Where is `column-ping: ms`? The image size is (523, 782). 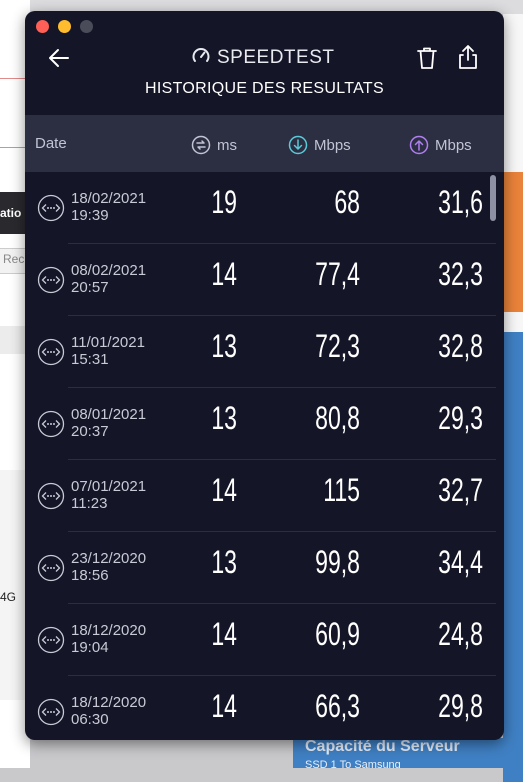 column-ping: ms is located at coordinates (214, 145).